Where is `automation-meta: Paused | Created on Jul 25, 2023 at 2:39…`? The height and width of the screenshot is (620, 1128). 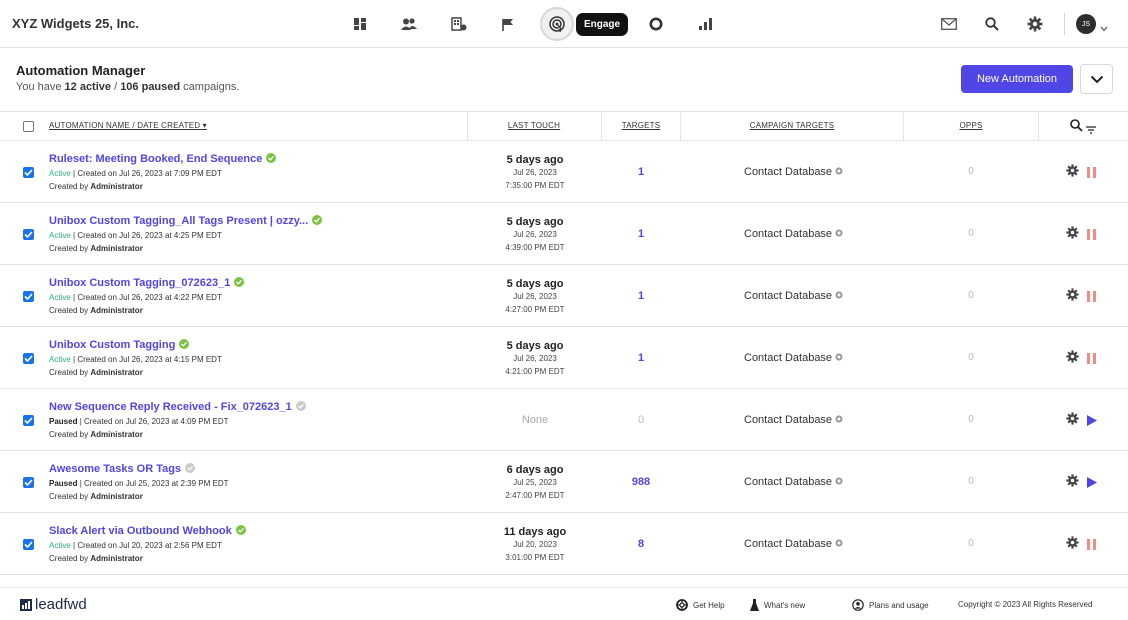
automation-meta: Paused | Created on Jul 25, 2023 at 2:39… is located at coordinates (139, 483).